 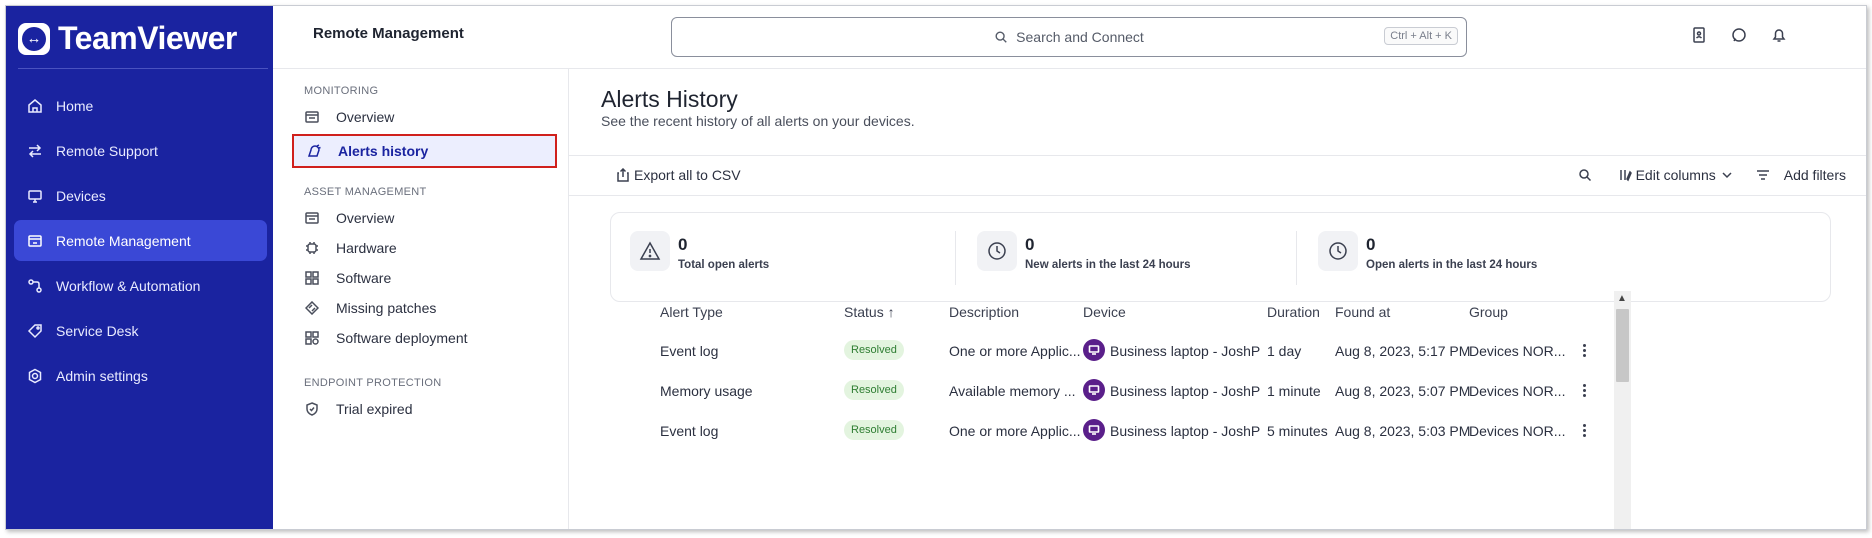 I want to click on column-header-group: Group, so click(x=1488, y=312).